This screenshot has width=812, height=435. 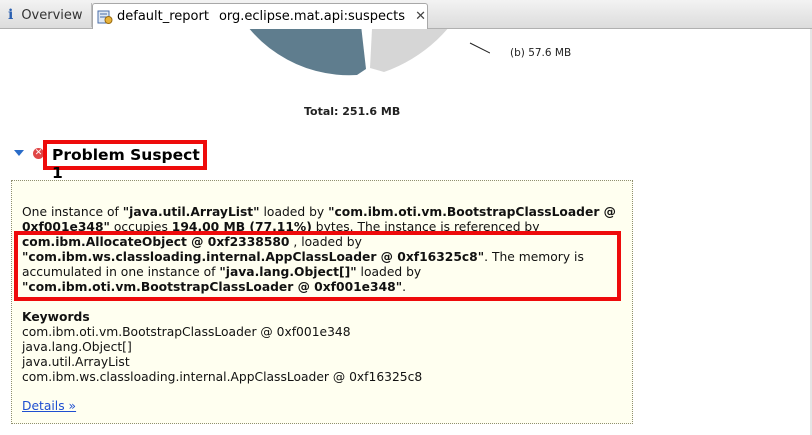 I want to click on desc-retained-size: 194.00 MB (77.11%), so click(x=241, y=227).